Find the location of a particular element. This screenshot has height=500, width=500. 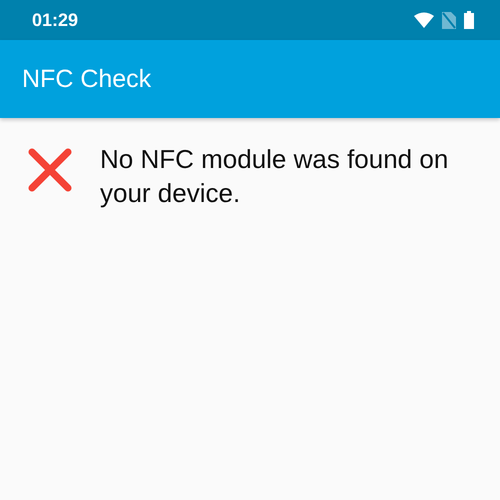

error-cross-icon is located at coordinates (50, 170).